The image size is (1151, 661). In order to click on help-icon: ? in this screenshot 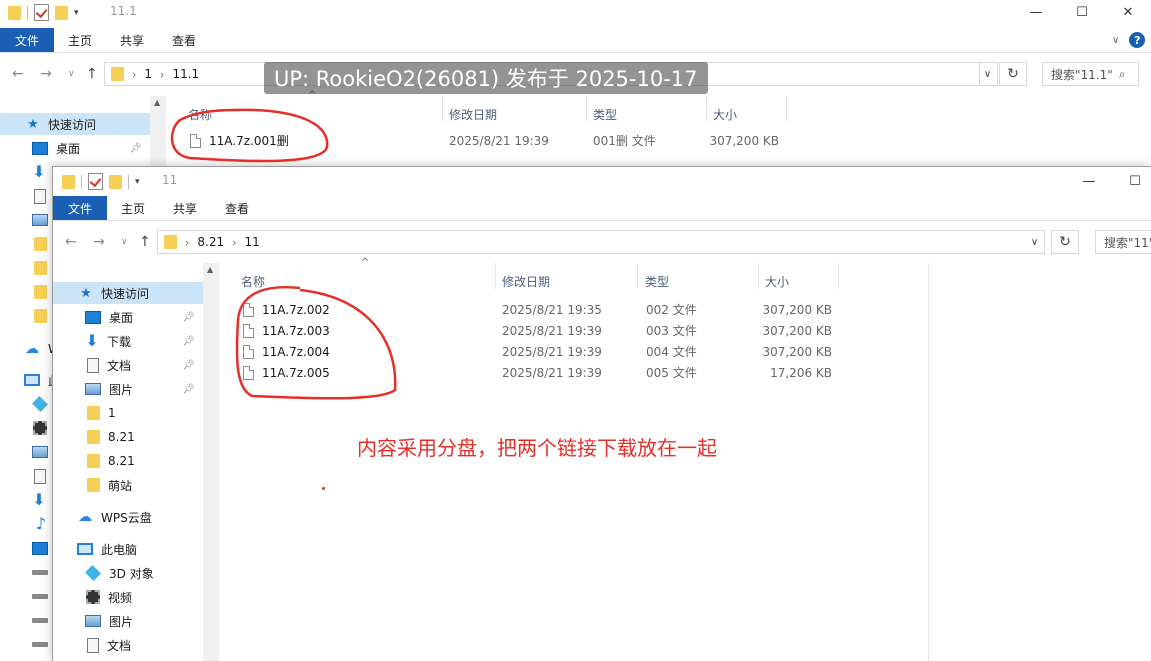, I will do `click(1137, 40)`.